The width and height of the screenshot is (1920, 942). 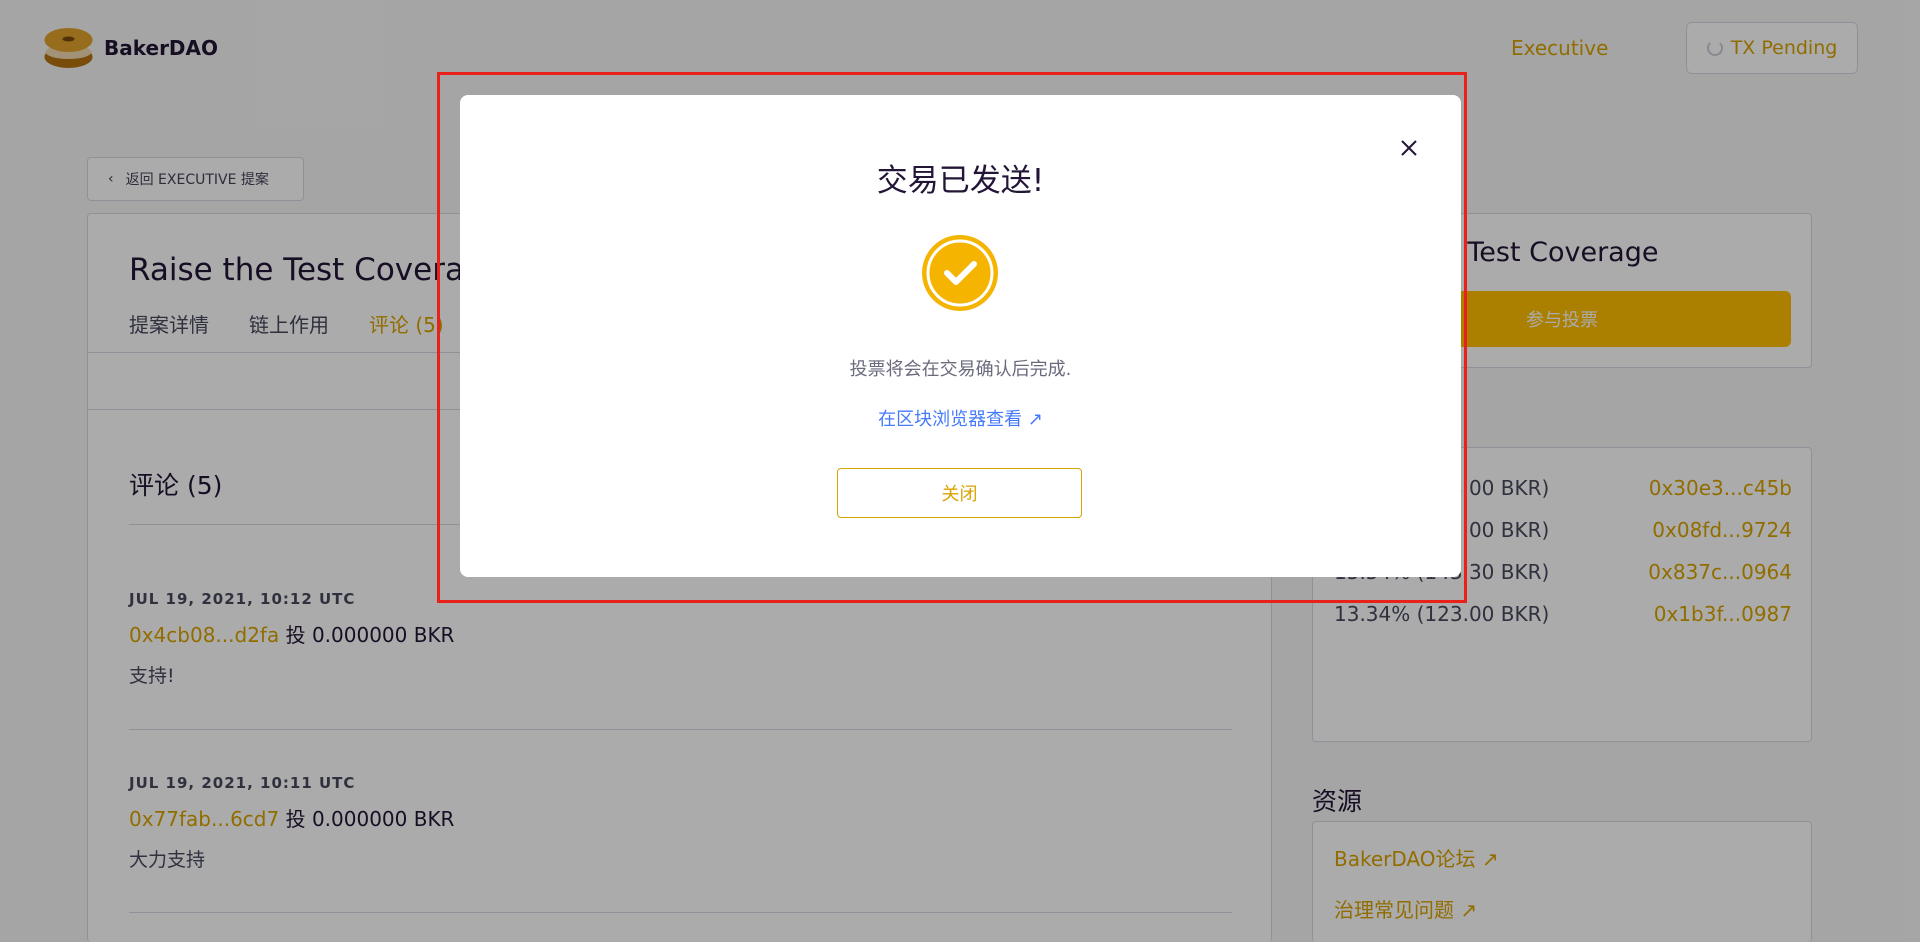 I want to click on modal-message: 投票将会在交易确认后完成., so click(x=960, y=369).